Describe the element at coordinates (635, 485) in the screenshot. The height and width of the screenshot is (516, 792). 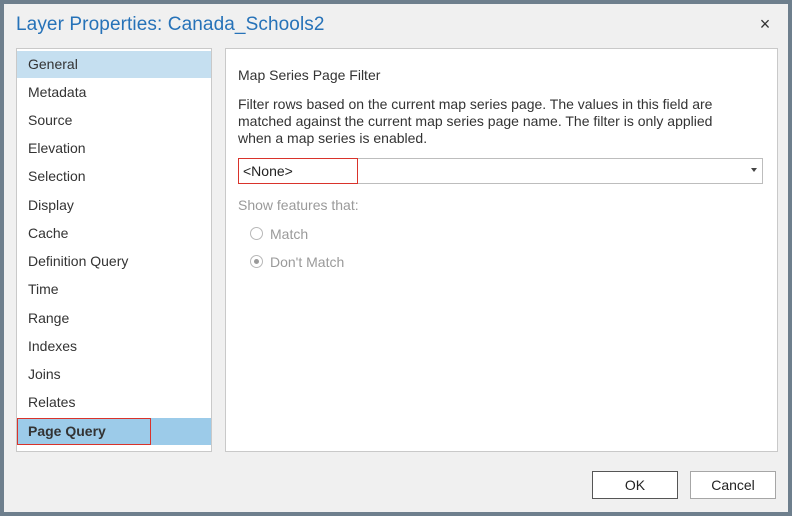
I see `ok-button: OK` at that location.